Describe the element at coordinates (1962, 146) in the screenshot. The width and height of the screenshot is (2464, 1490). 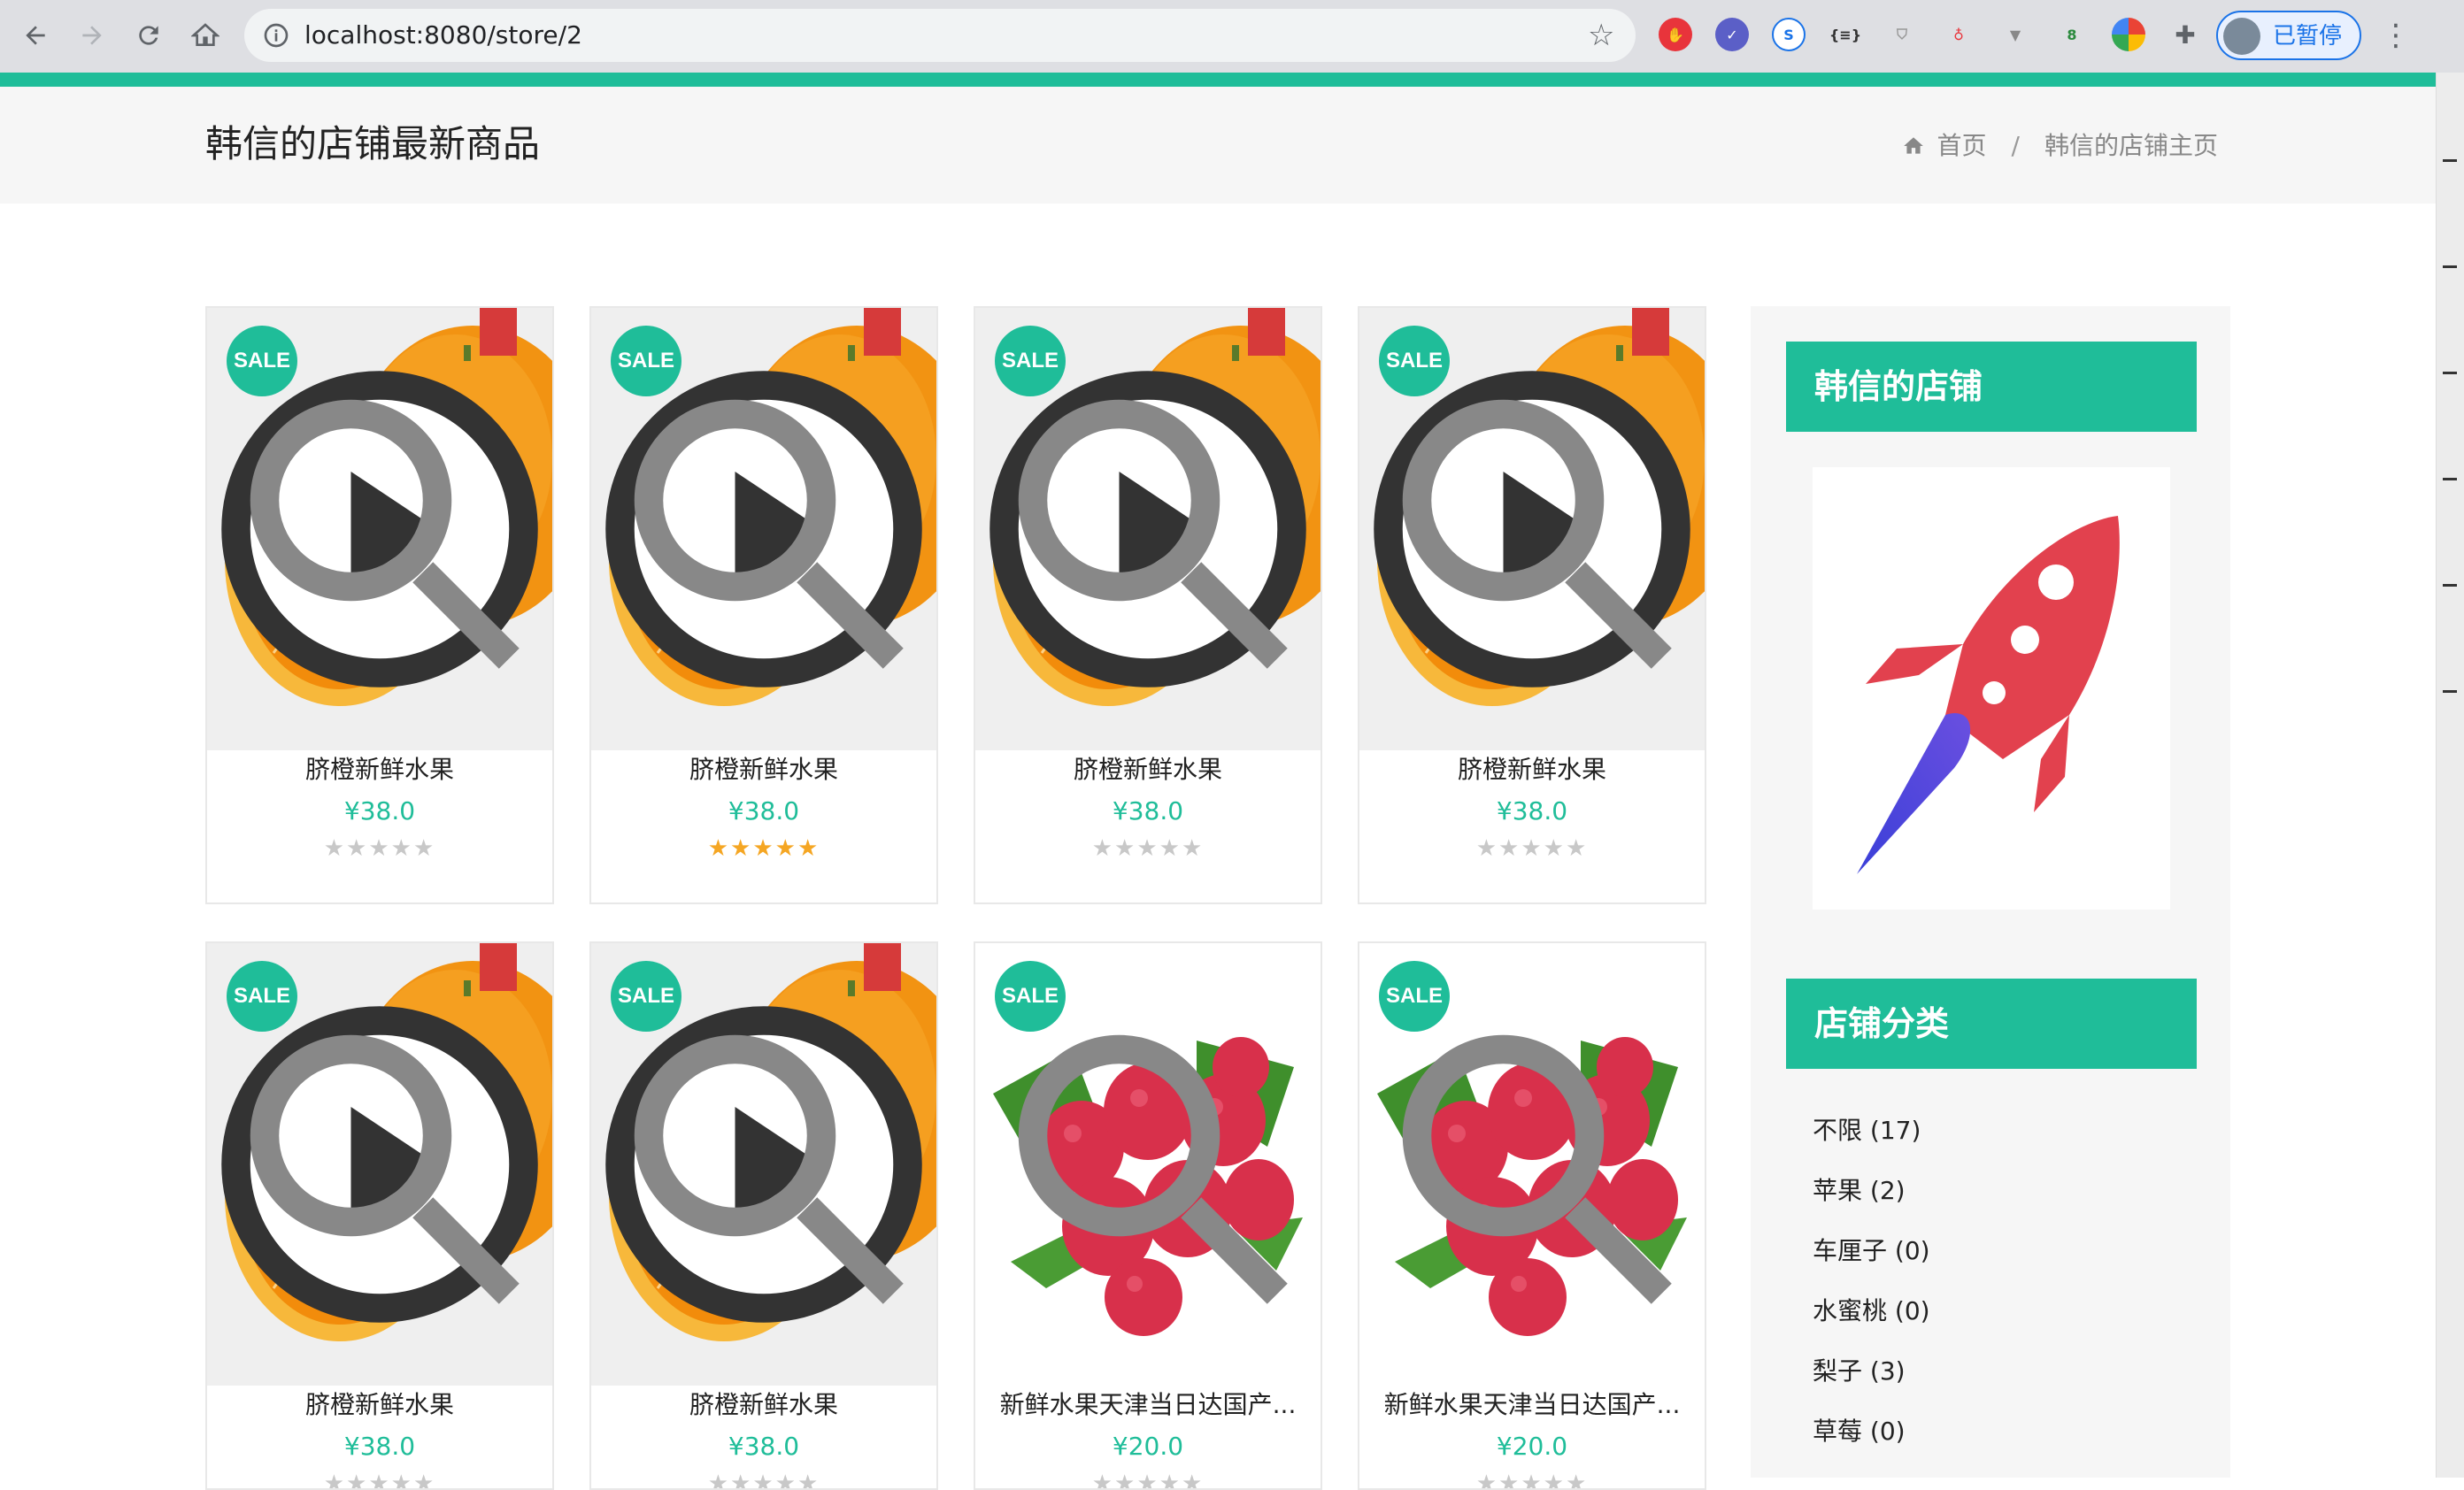
I see `breadcrumb-home-link: 首页` at that location.